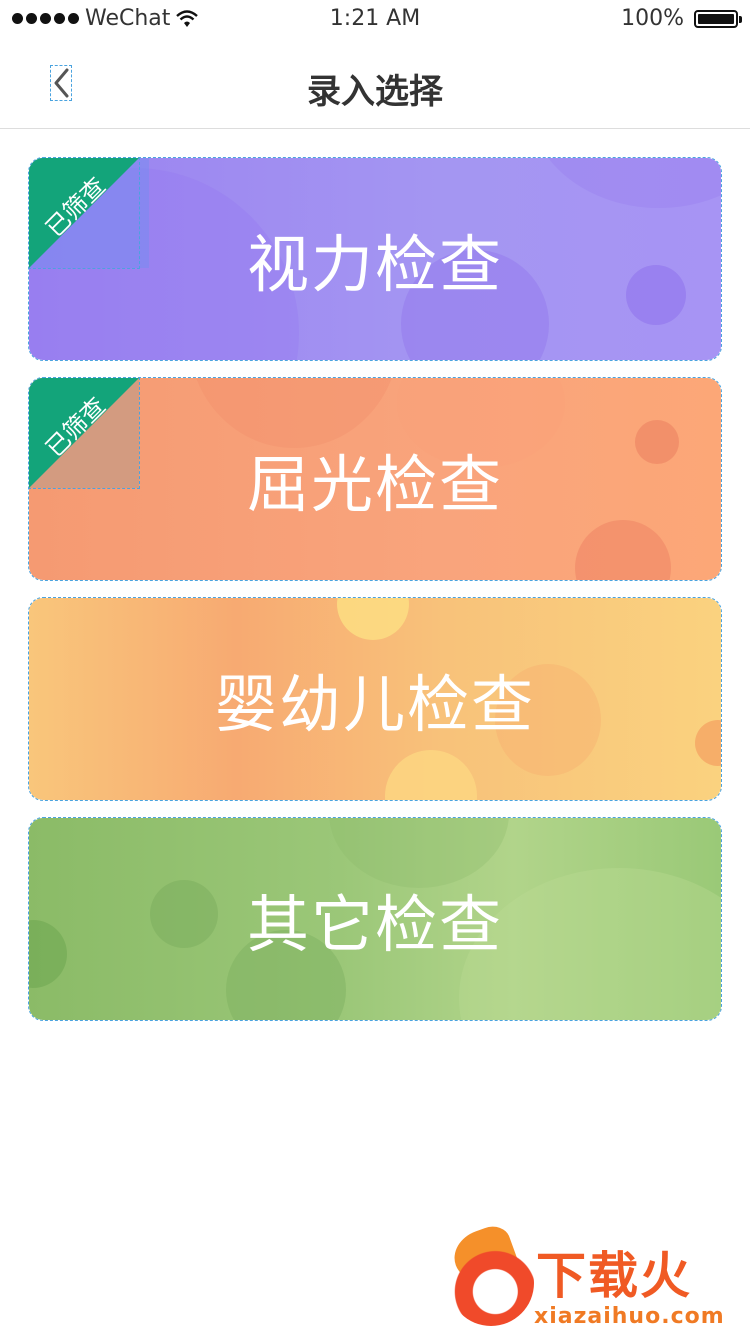 The image size is (750, 1334). What do you see at coordinates (652, 18) in the screenshot?
I see `battery-percent: 100%` at bounding box center [652, 18].